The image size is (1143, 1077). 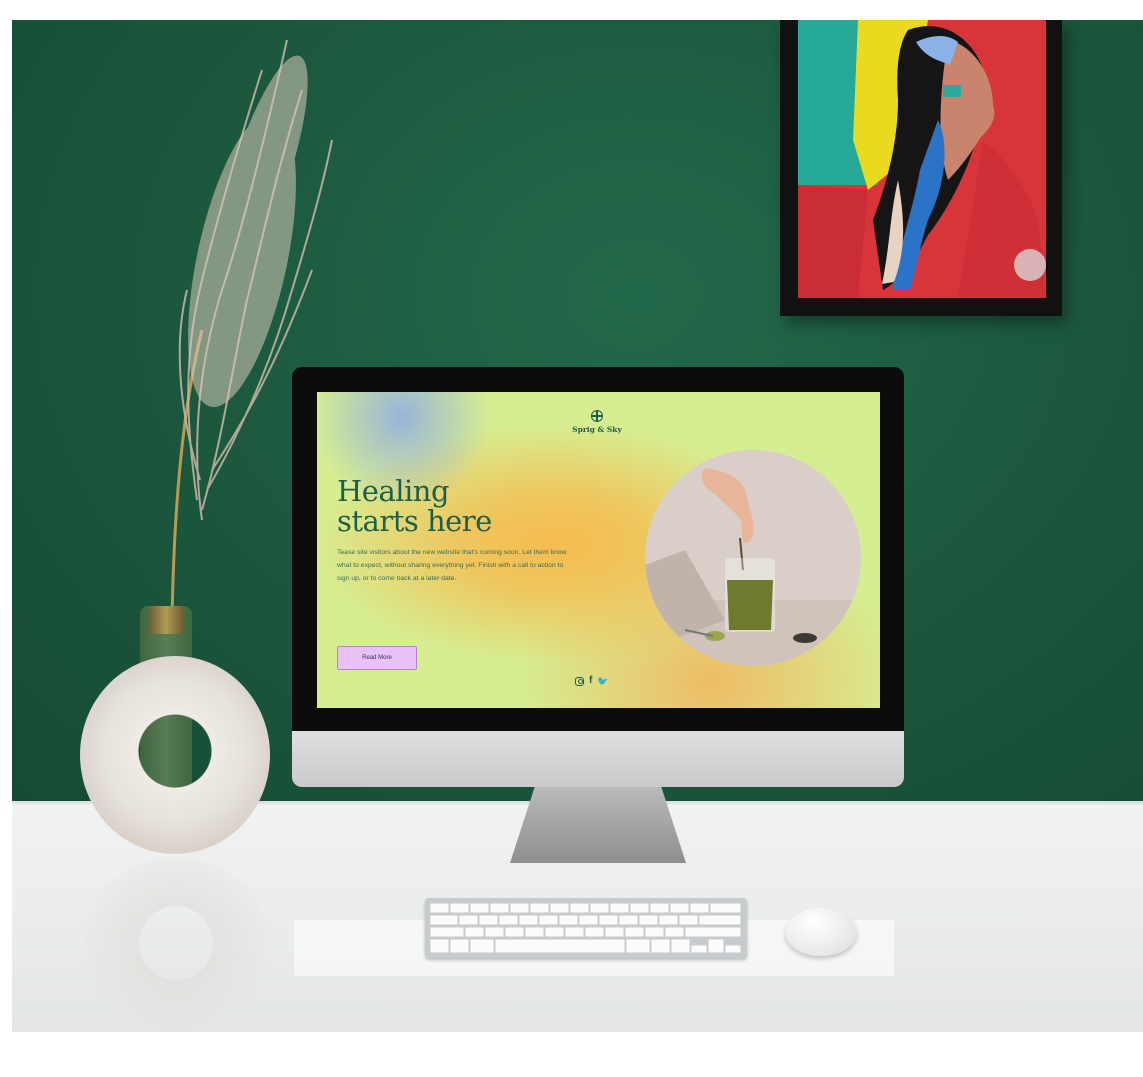 What do you see at coordinates (597, 429) in the screenshot?
I see `brand-logo: Sprig & Sky` at bounding box center [597, 429].